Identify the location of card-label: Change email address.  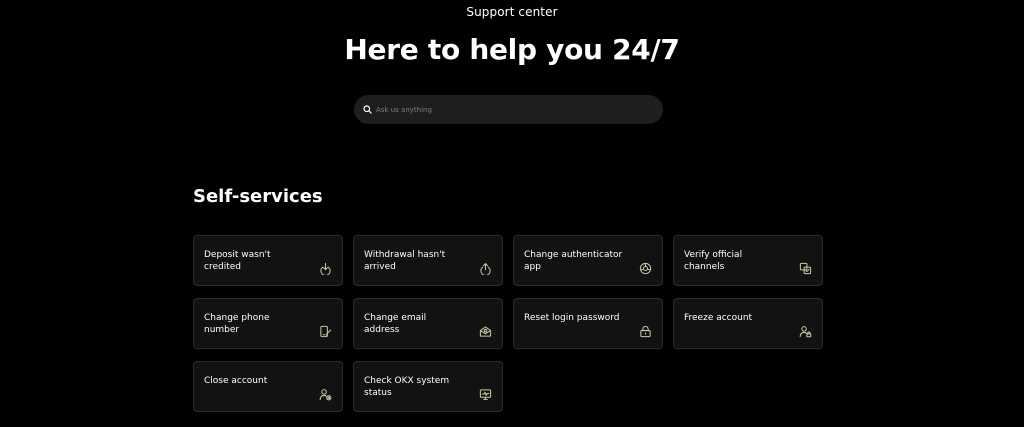
(395, 324).